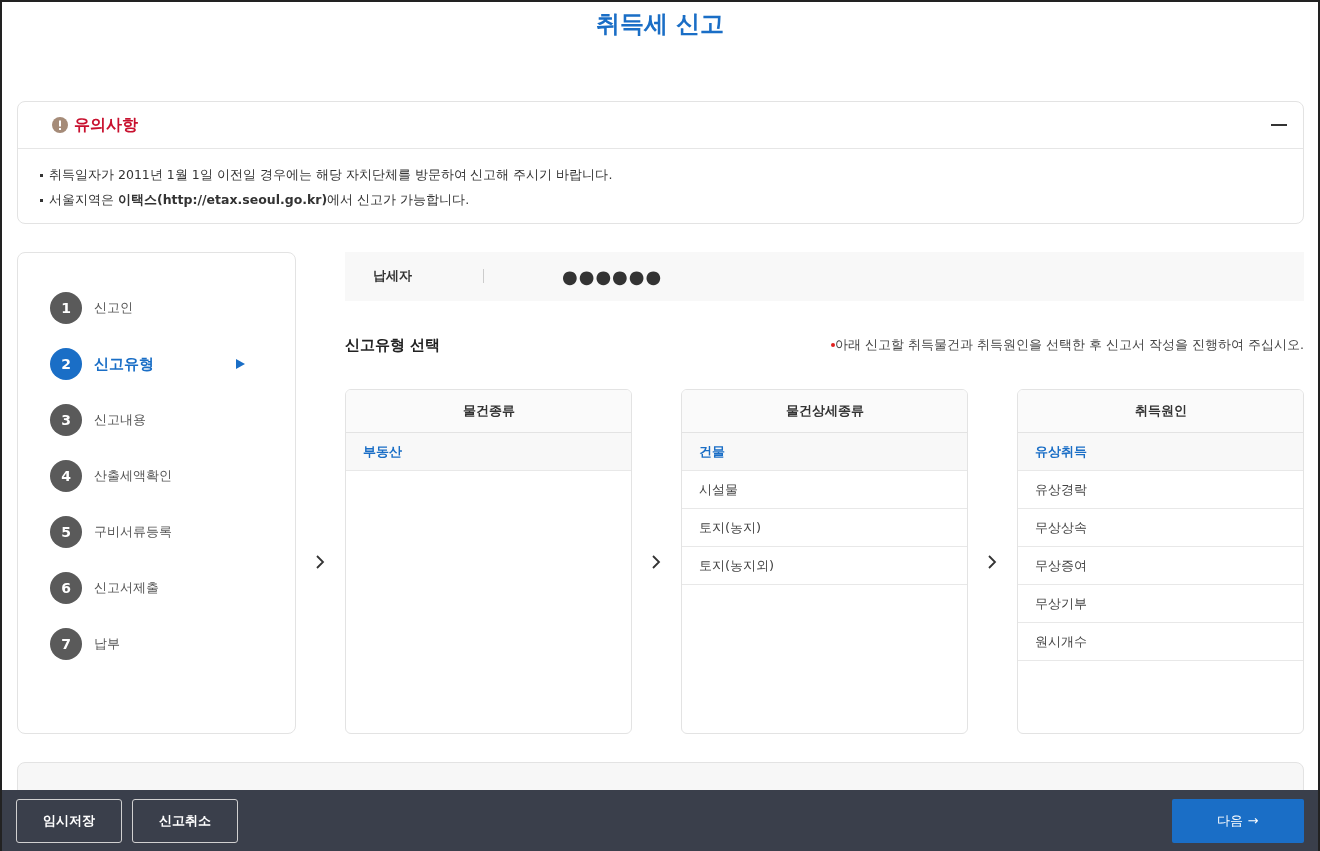 The image size is (1320, 851). What do you see at coordinates (159, 644) in the screenshot?
I see `step-label: 납부` at bounding box center [159, 644].